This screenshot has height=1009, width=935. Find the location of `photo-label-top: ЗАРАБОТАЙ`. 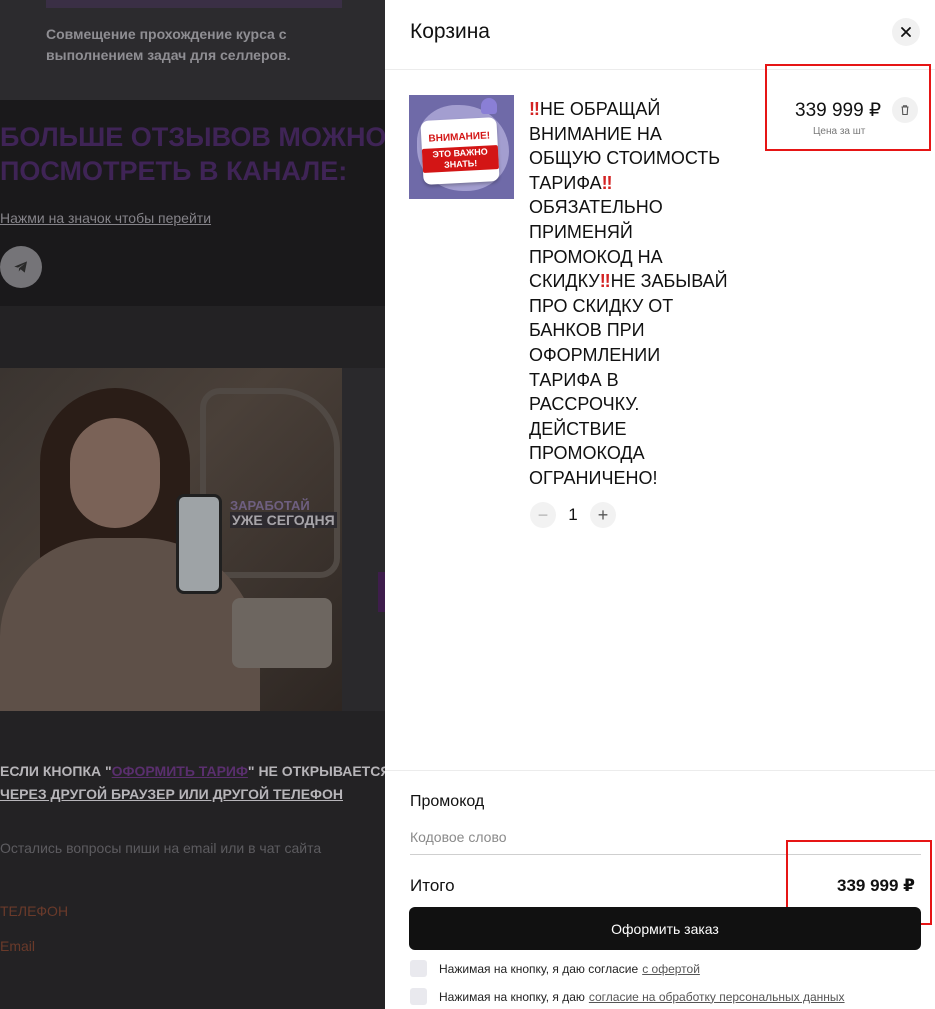

photo-label-top: ЗАРАБОТАЙ is located at coordinates (270, 505).